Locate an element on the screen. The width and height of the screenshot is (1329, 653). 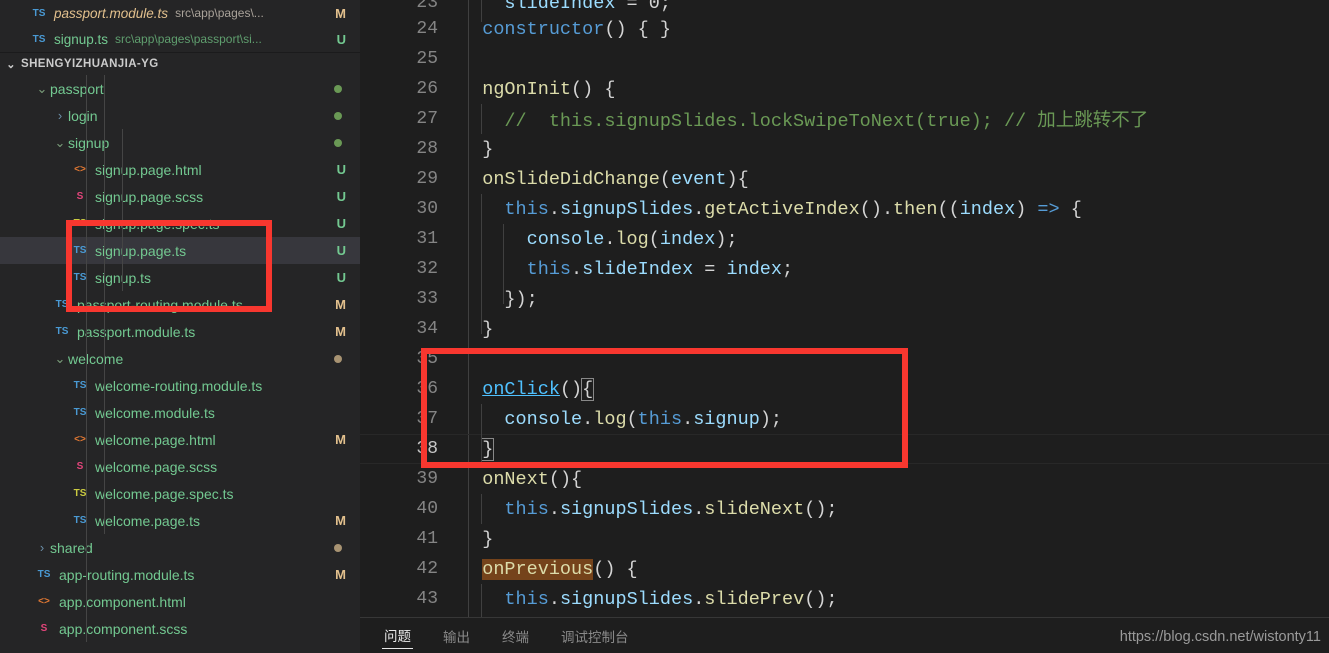
line-number: 28 is located at coordinates (427, 149).